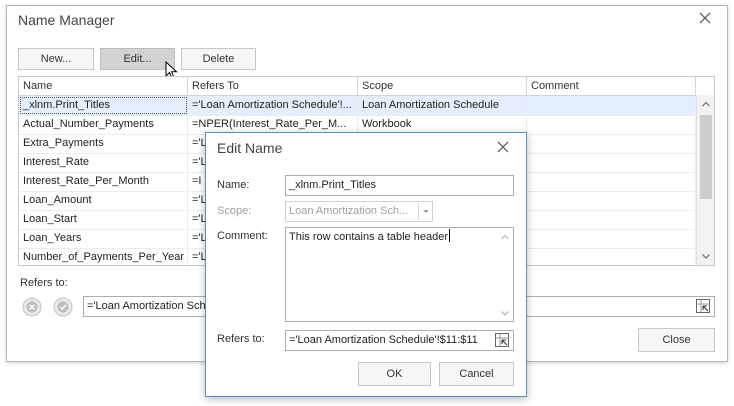 This screenshot has height=406, width=734. I want to click on table-cell-scope: Loan Amortization Schedule, so click(442, 105).